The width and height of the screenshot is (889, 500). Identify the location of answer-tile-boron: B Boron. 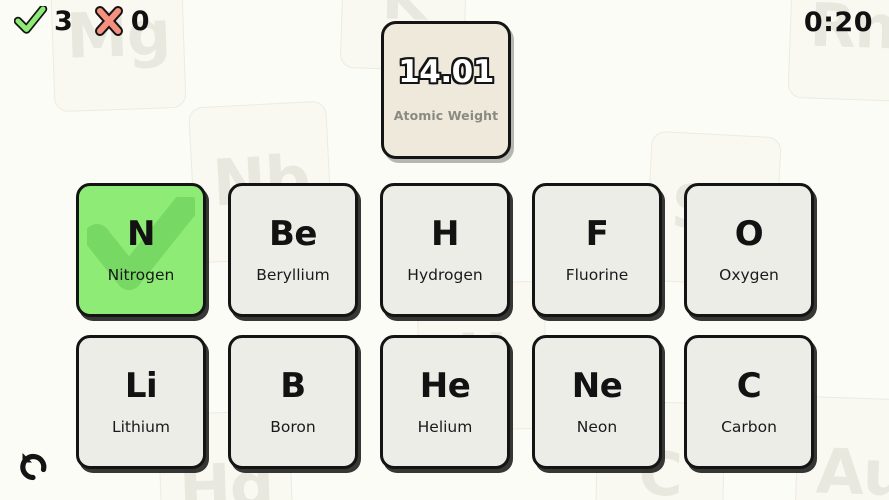
(293, 402).